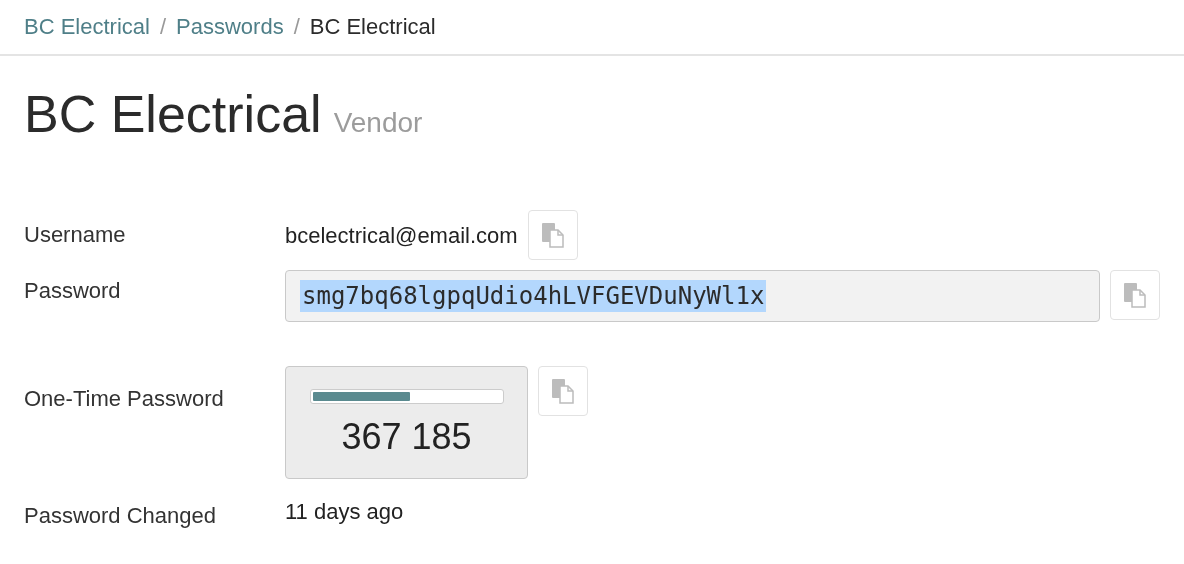  What do you see at coordinates (344, 512) in the screenshot?
I see `field-value: 11 days ago` at bounding box center [344, 512].